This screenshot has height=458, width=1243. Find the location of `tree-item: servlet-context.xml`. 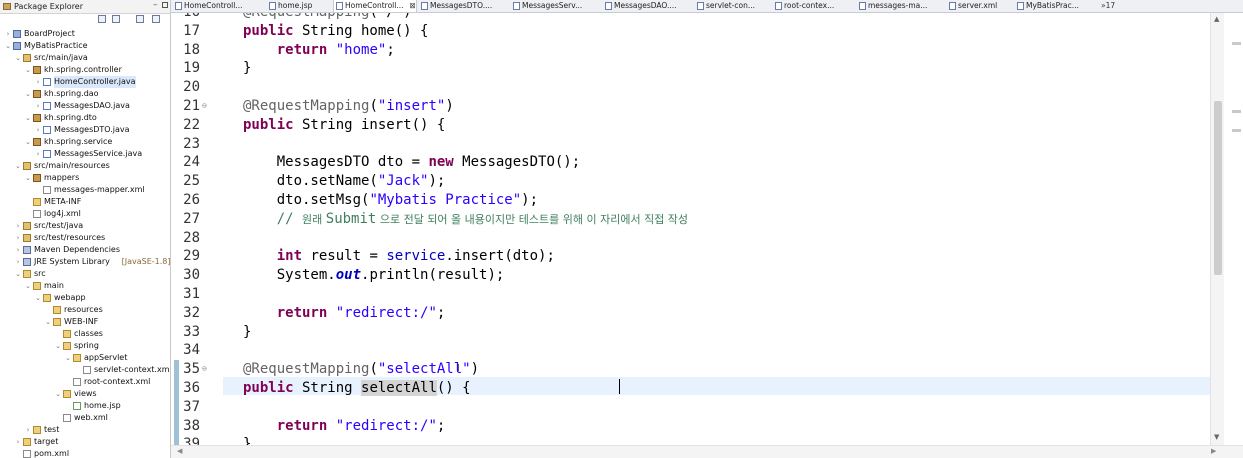

tree-item: servlet-context.xml is located at coordinates (85, 370).